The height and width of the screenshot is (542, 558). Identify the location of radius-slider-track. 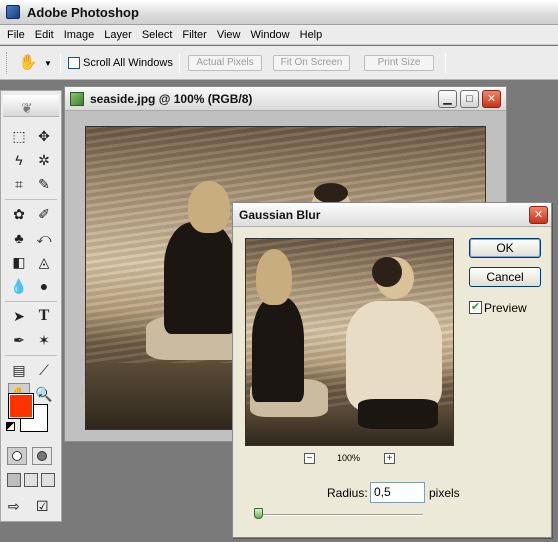
(339, 515).